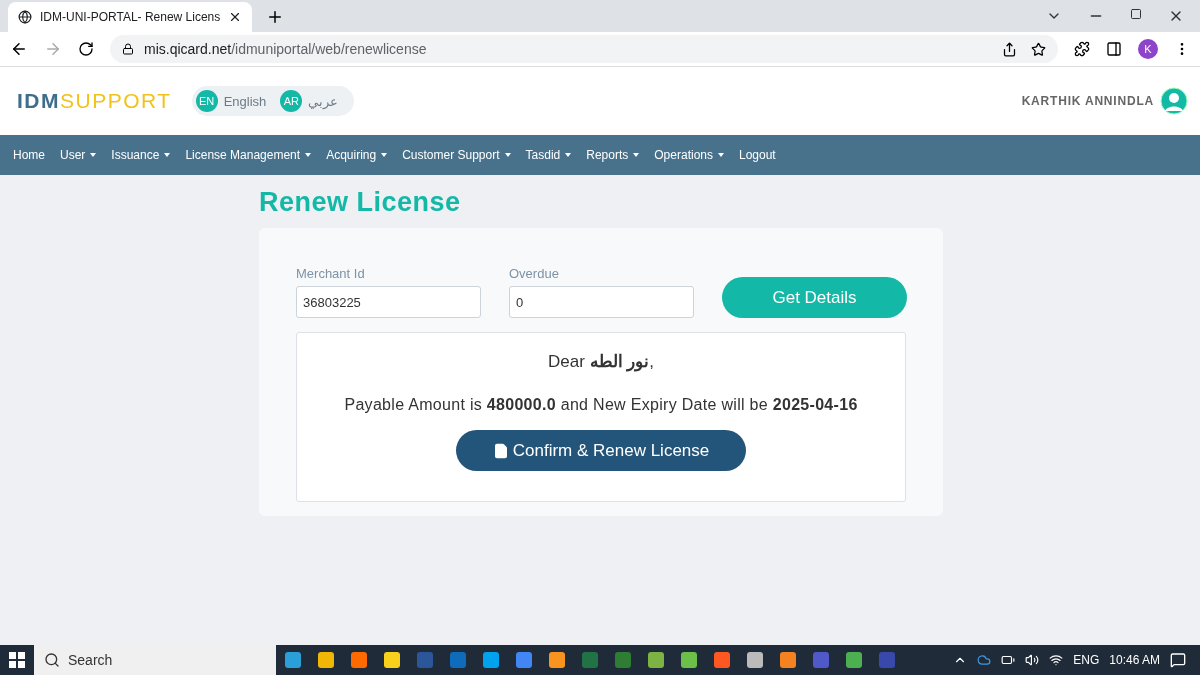 This screenshot has width=1200, height=675. Describe the element at coordinates (500, 450) in the screenshot. I see `document-icon` at that location.